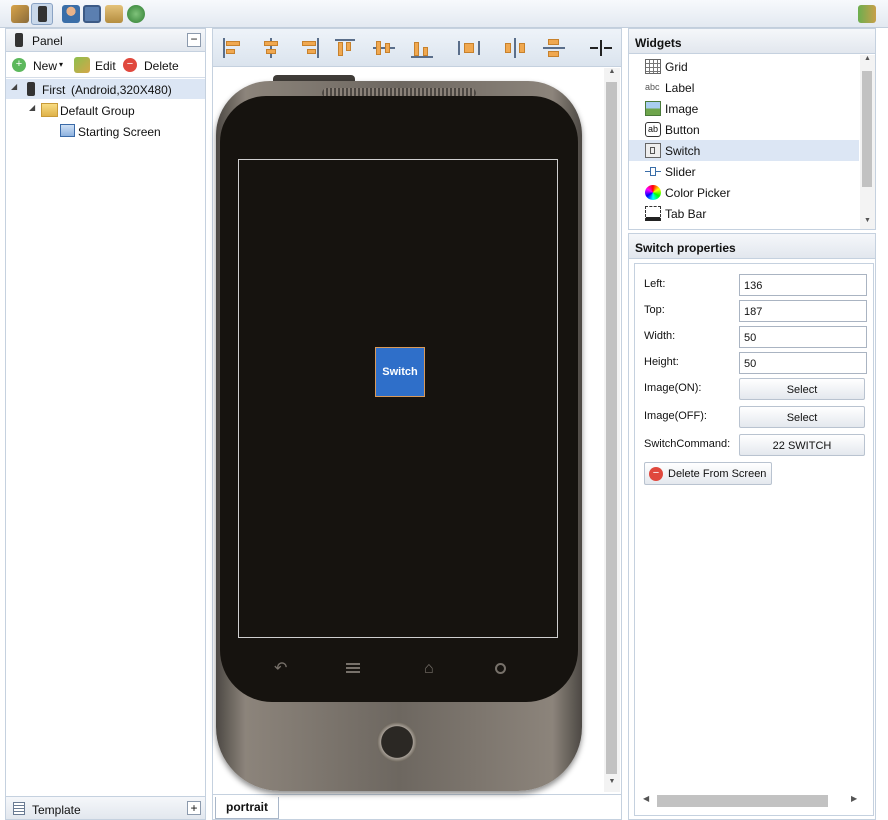  Describe the element at coordinates (121, 90) in the screenshot. I see `device-spec: (Android,320X480)` at that location.